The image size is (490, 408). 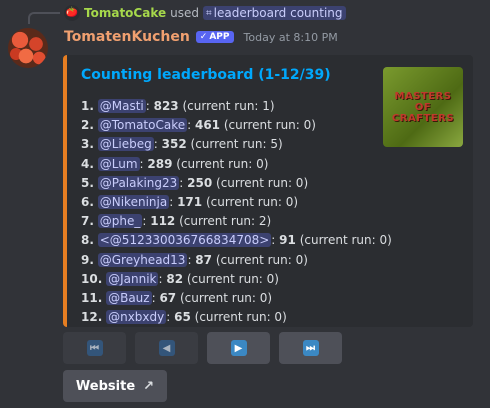 I want to click on pagination-buttons: ⏮ ◀ ▶ ⏭, so click(x=202, y=348).